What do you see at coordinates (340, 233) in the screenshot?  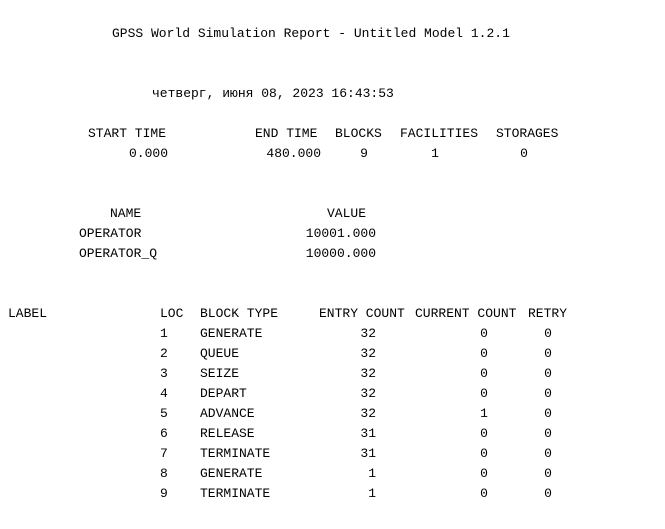 I see `value-cell: 10001.000` at bounding box center [340, 233].